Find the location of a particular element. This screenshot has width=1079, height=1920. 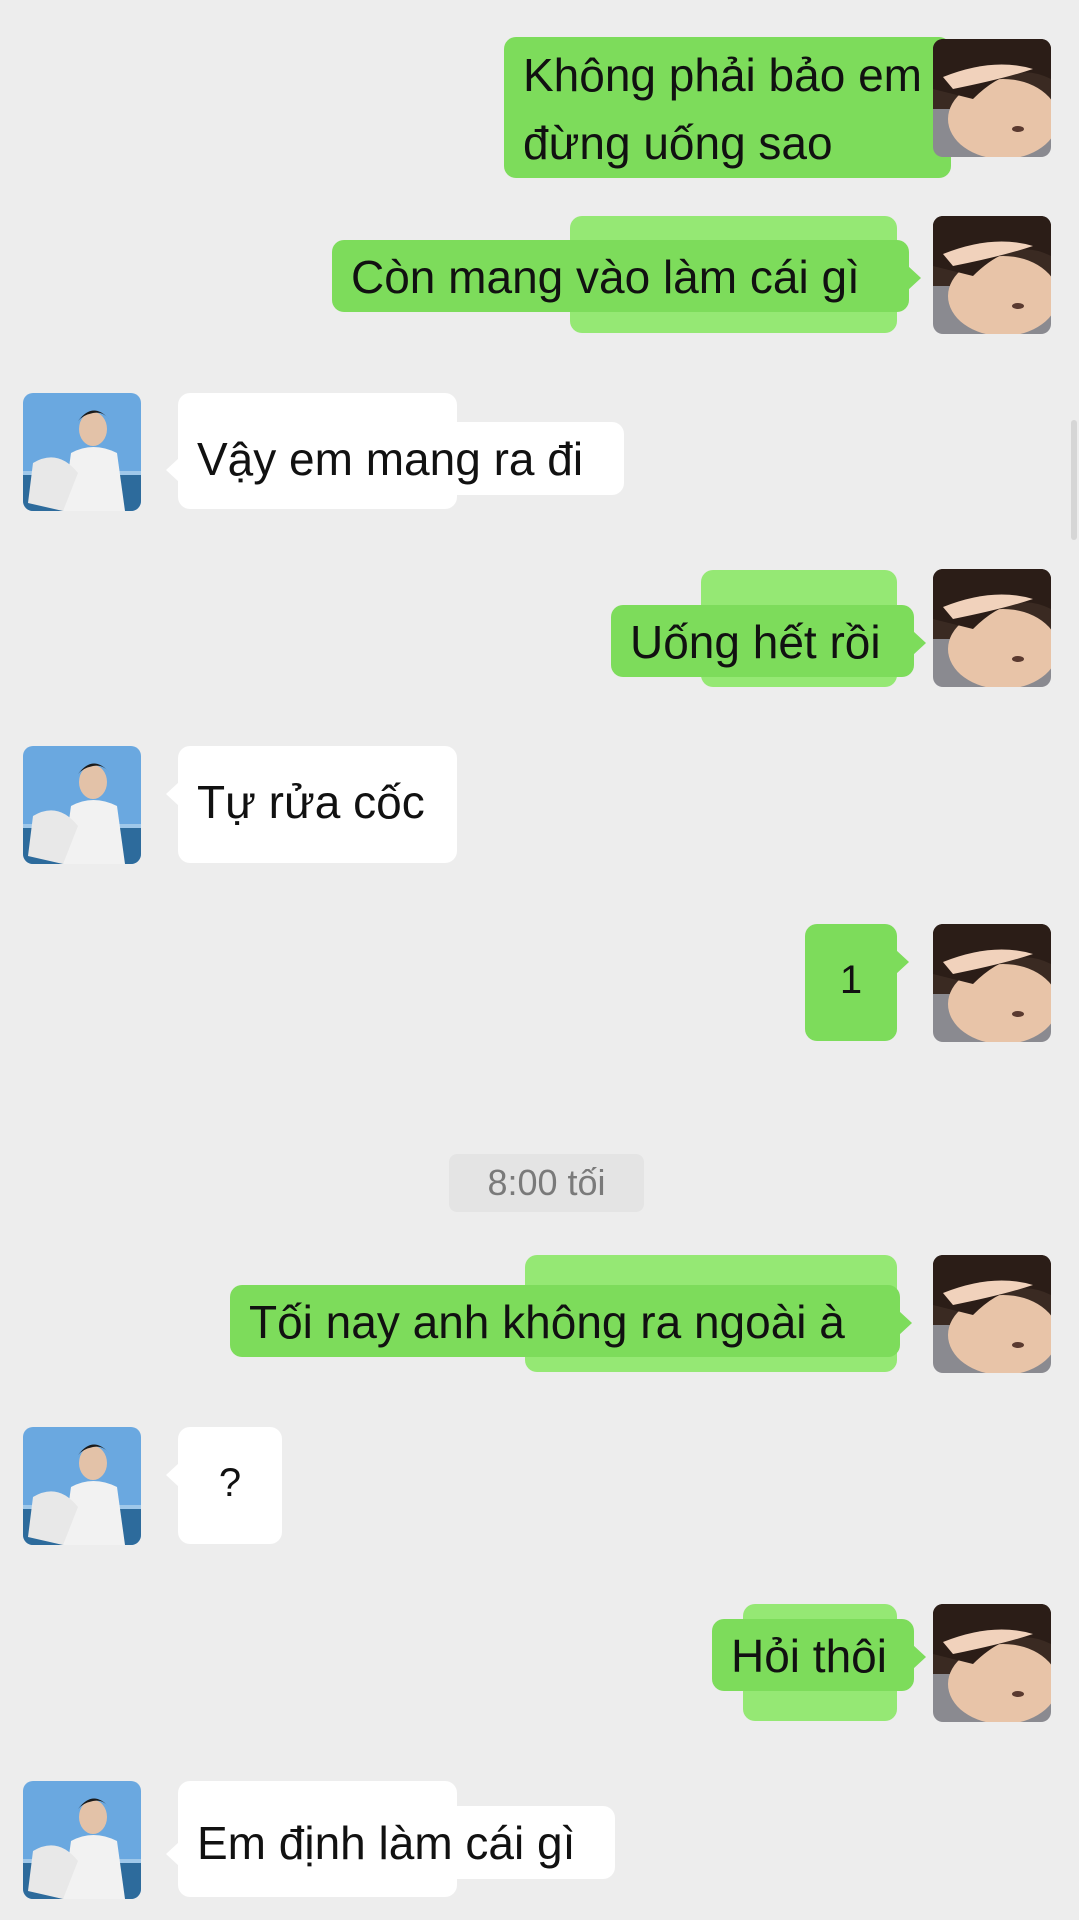

message-bubble-received: Em định làm cái gì is located at coordinates (390, 1842).